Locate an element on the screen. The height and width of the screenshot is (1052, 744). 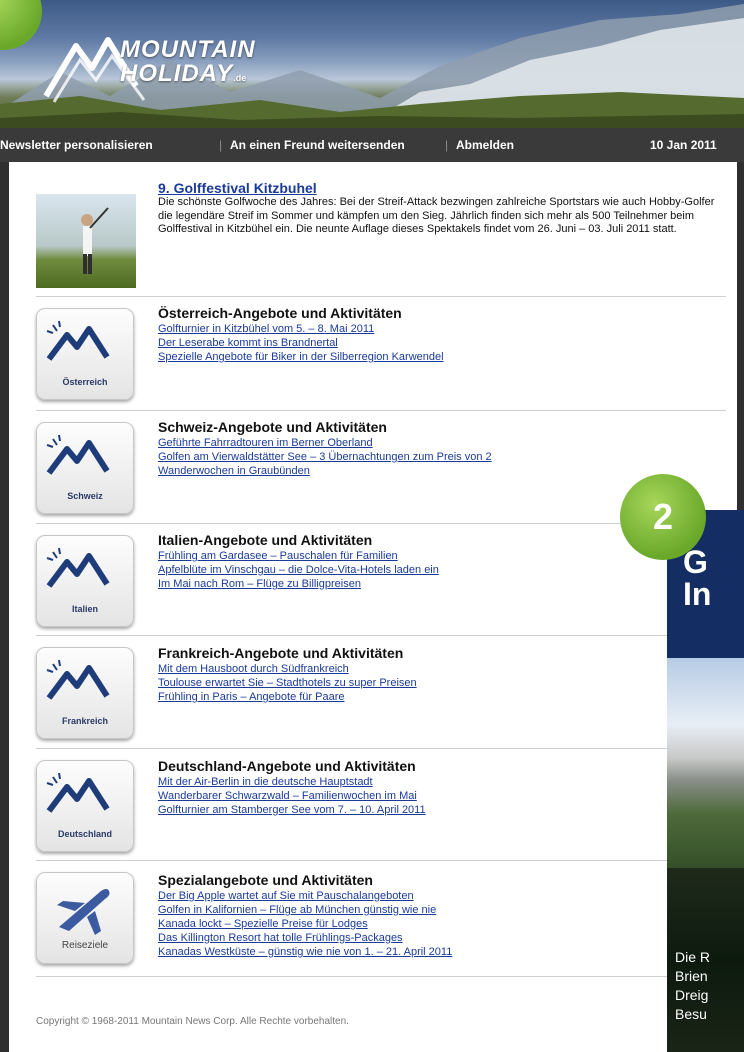
left-border is located at coordinates (4, 607).